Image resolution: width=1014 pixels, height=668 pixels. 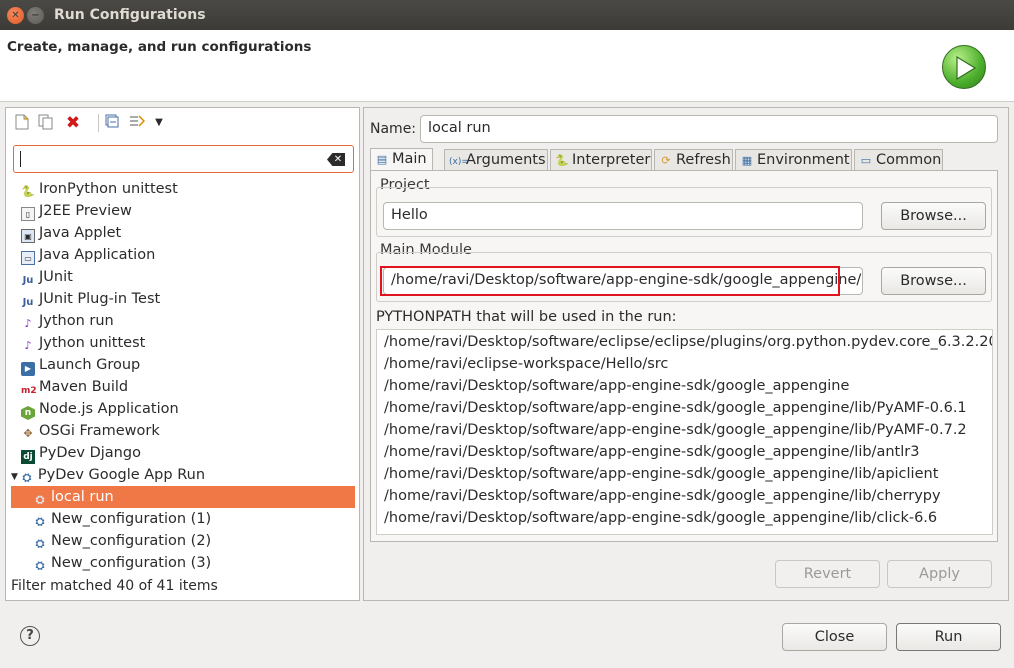 I want to click on expand-arrow-icon: ▼, so click(x=14, y=477).